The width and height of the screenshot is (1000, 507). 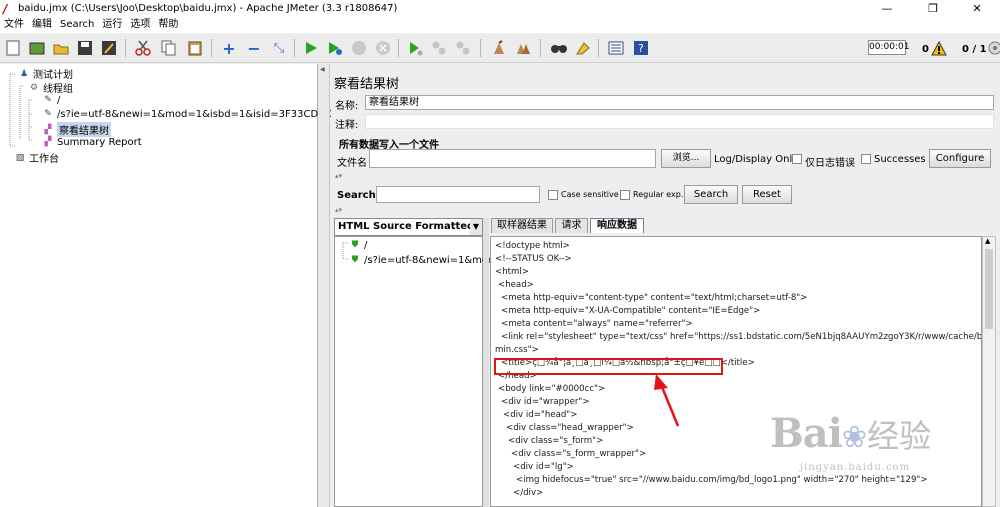 What do you see at coordinates (617, 225) in the screenshot?
I see `tab-response-data: 响应数据` at bounding box center [617, 225].